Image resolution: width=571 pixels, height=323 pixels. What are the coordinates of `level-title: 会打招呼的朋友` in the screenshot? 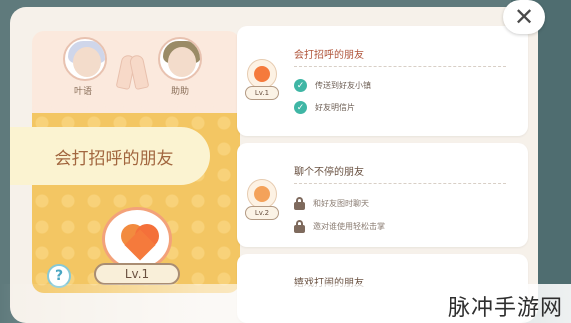 It's located at (114, 158).